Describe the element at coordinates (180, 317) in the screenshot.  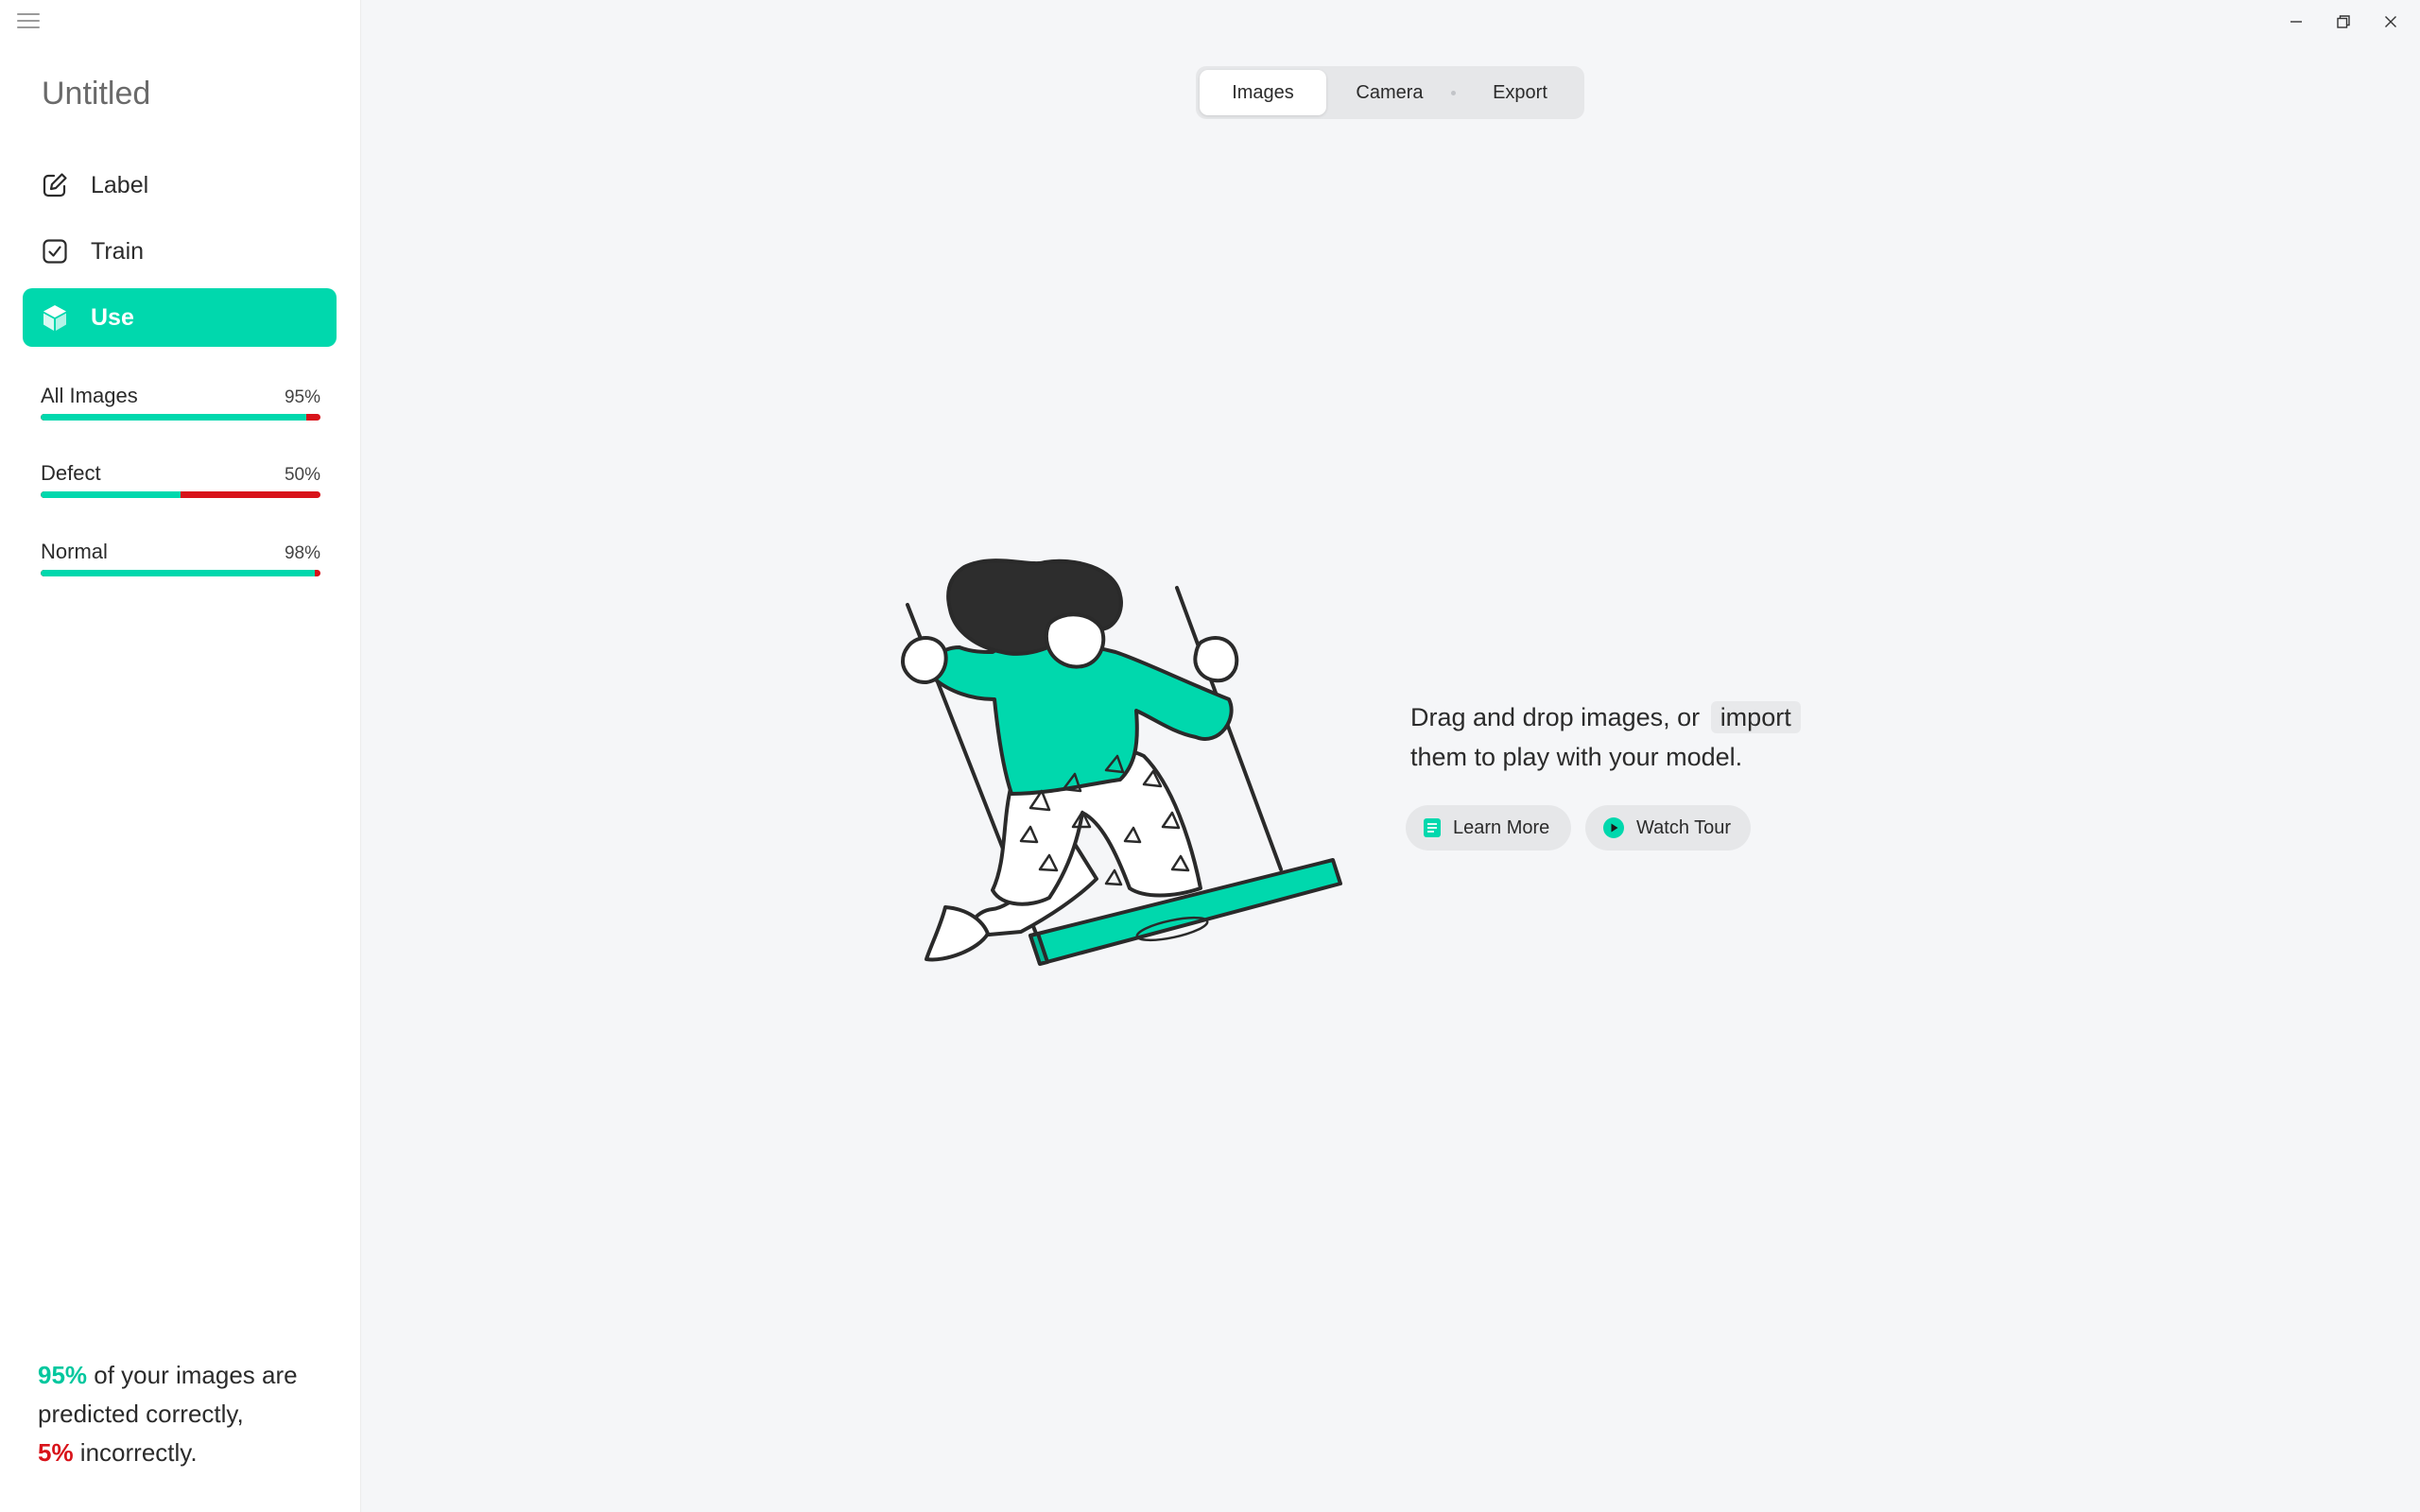
I see `nav-item-use: Use` at that location.